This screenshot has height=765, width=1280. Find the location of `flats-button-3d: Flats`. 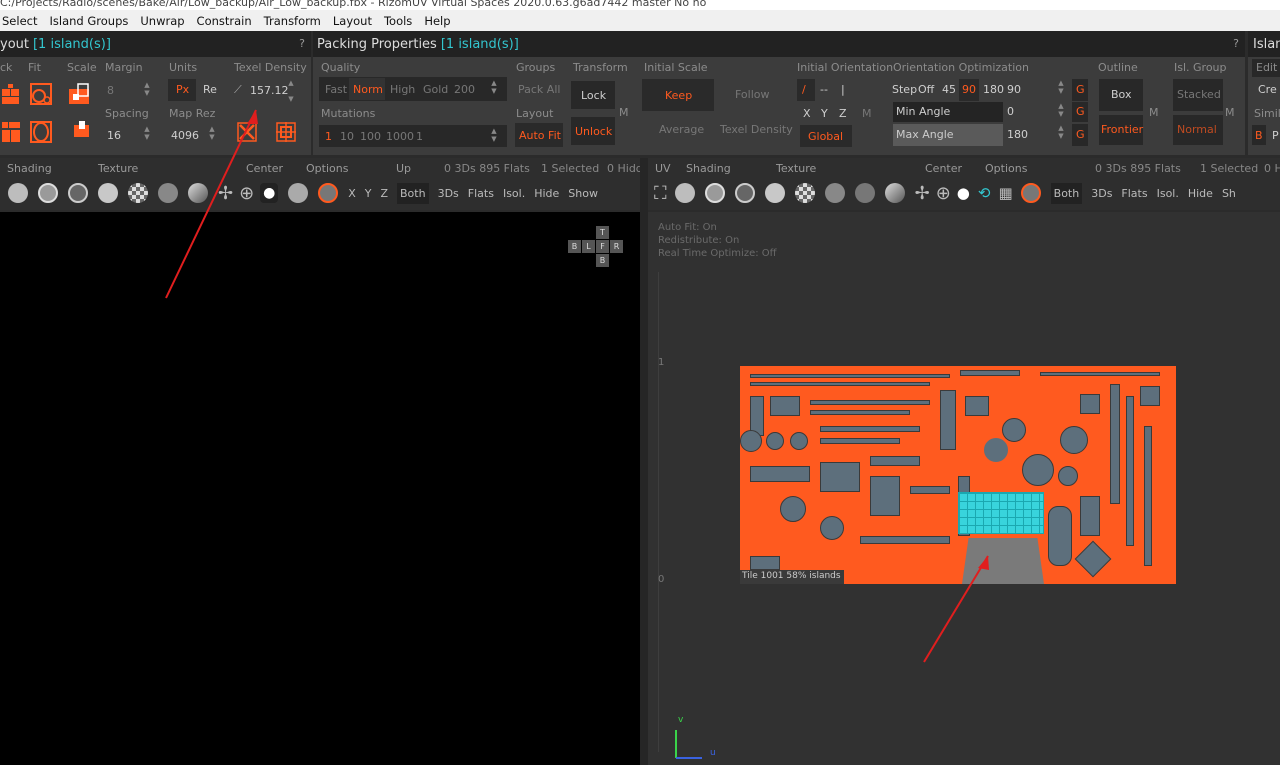

flats-button-3d: Flats is located at coordinates (481, 193).